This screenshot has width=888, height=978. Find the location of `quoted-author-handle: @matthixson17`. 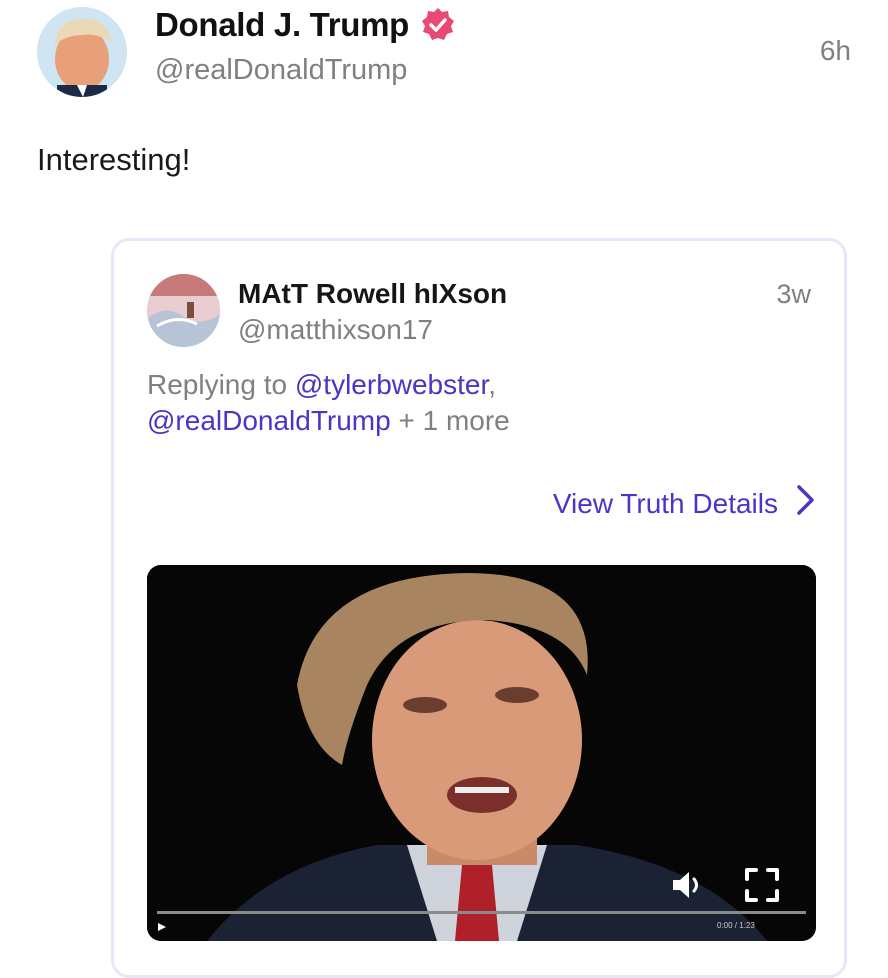

quoted-author-handle: @matthixson17 is located at coordinates (335, 330).